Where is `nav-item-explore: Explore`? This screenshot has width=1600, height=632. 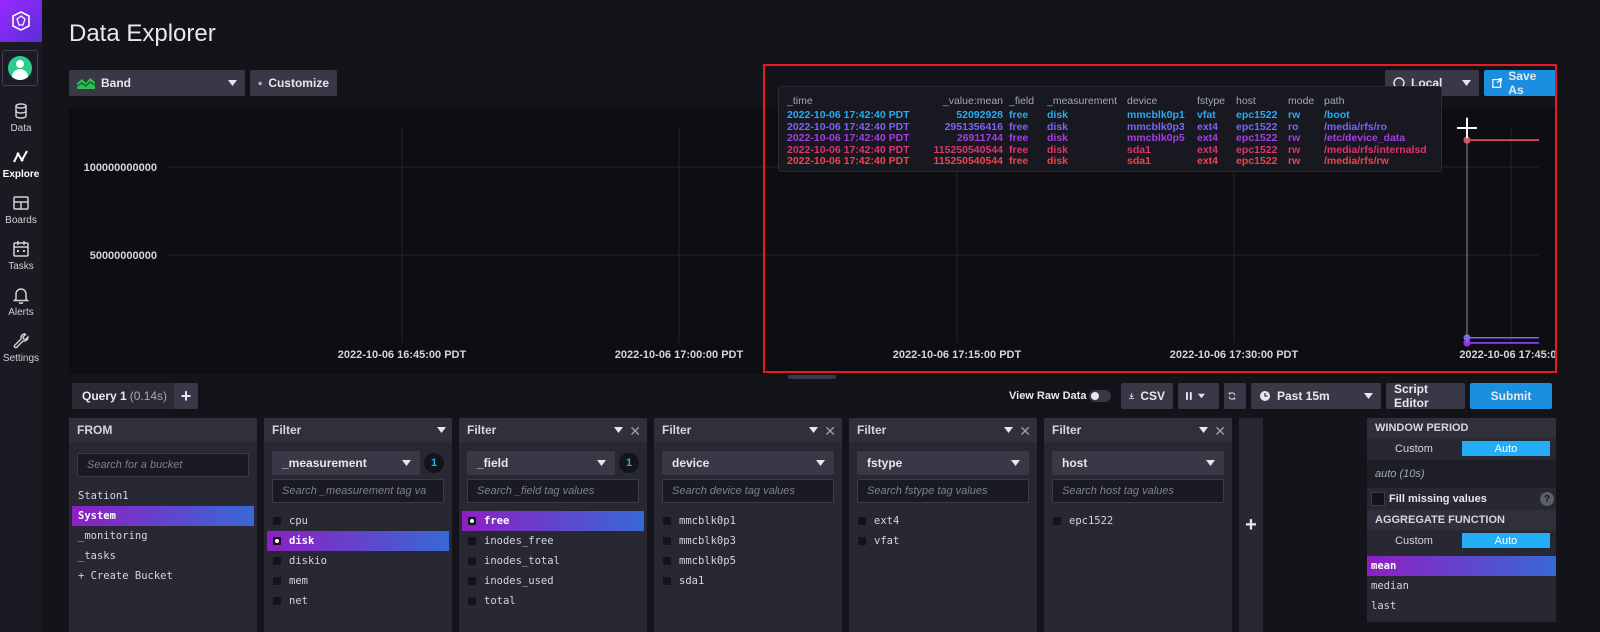 nav-item-explore: Explore is located at coordinates (21, 164).